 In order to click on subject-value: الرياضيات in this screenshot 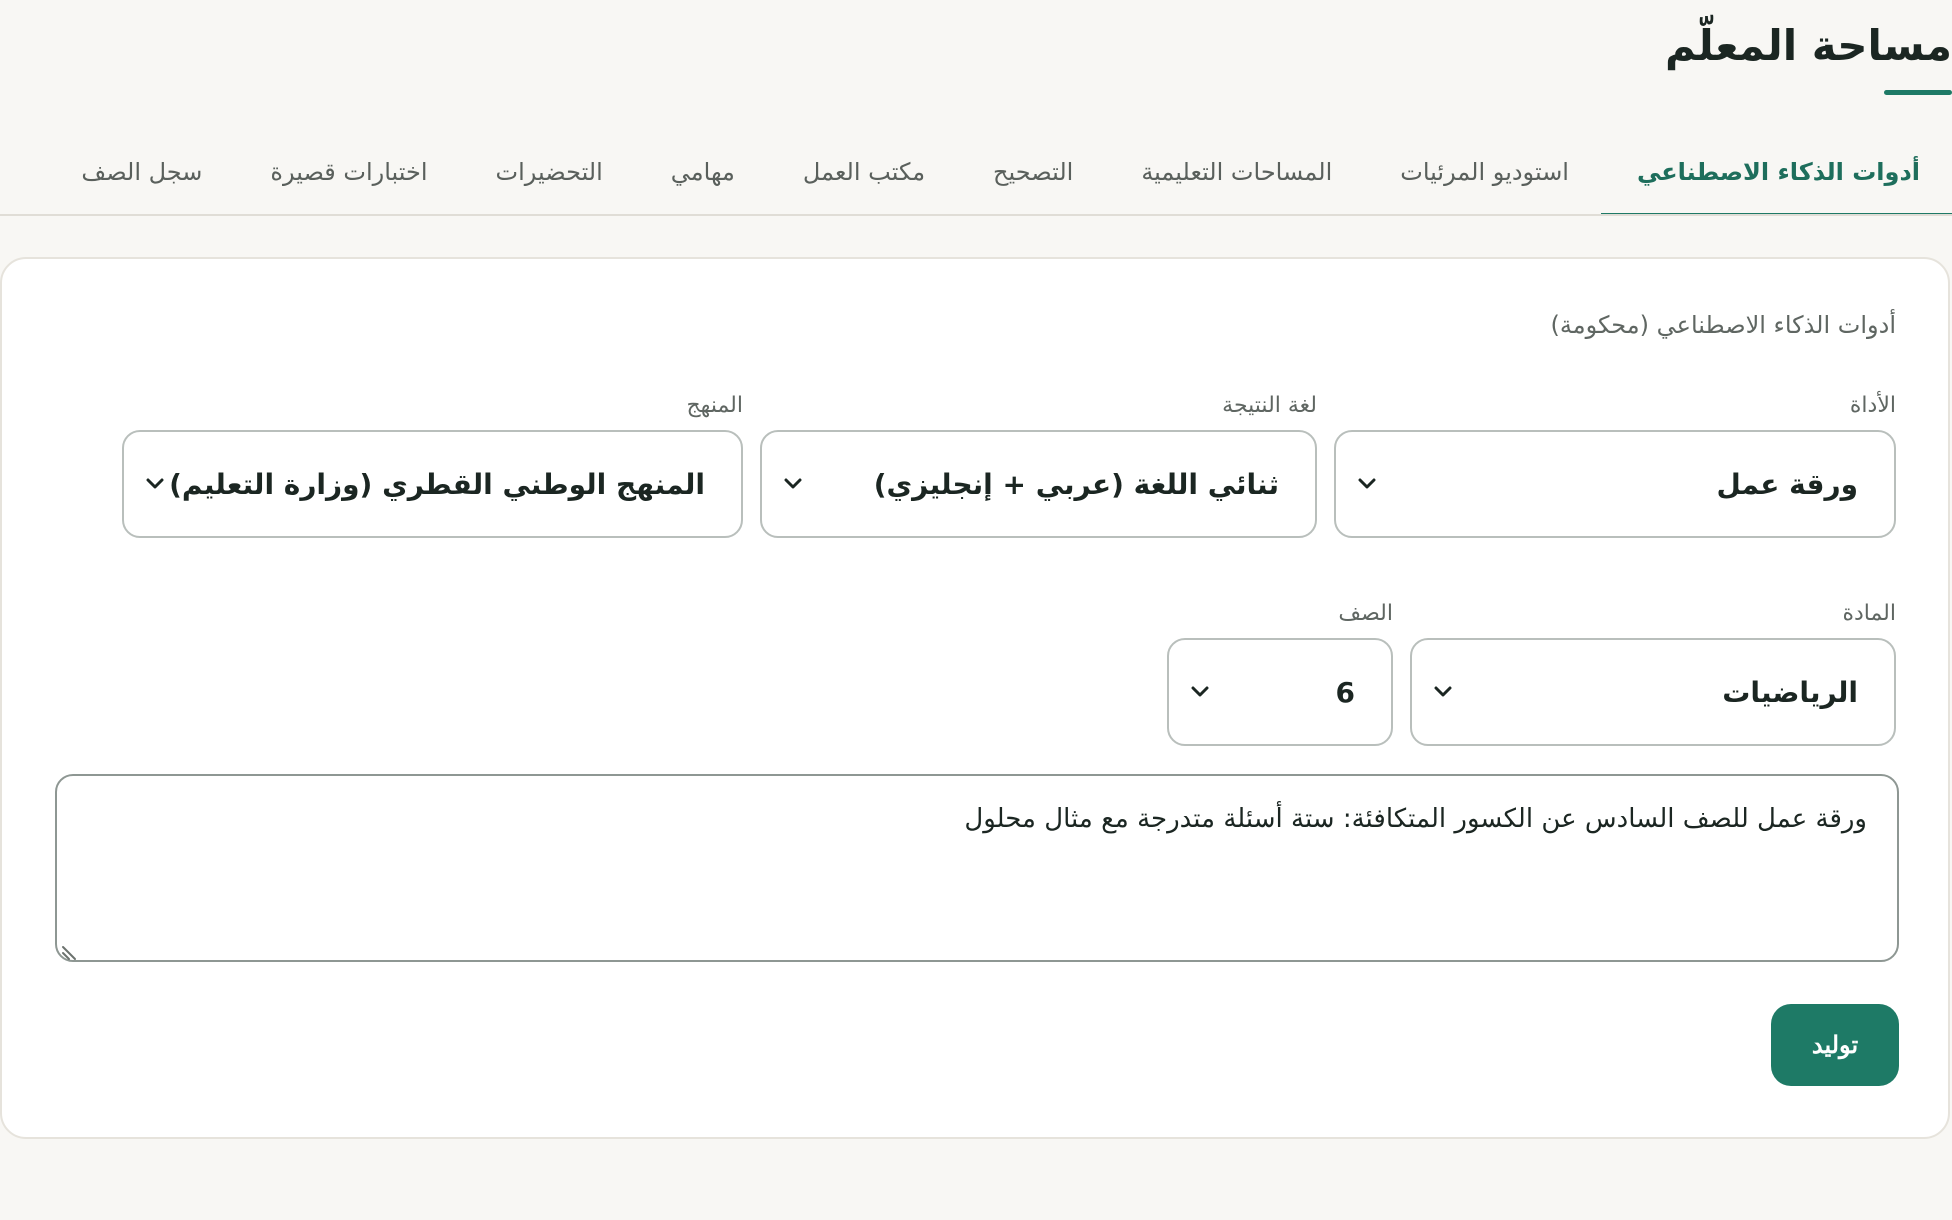, I will do `click(1790, 692)`.